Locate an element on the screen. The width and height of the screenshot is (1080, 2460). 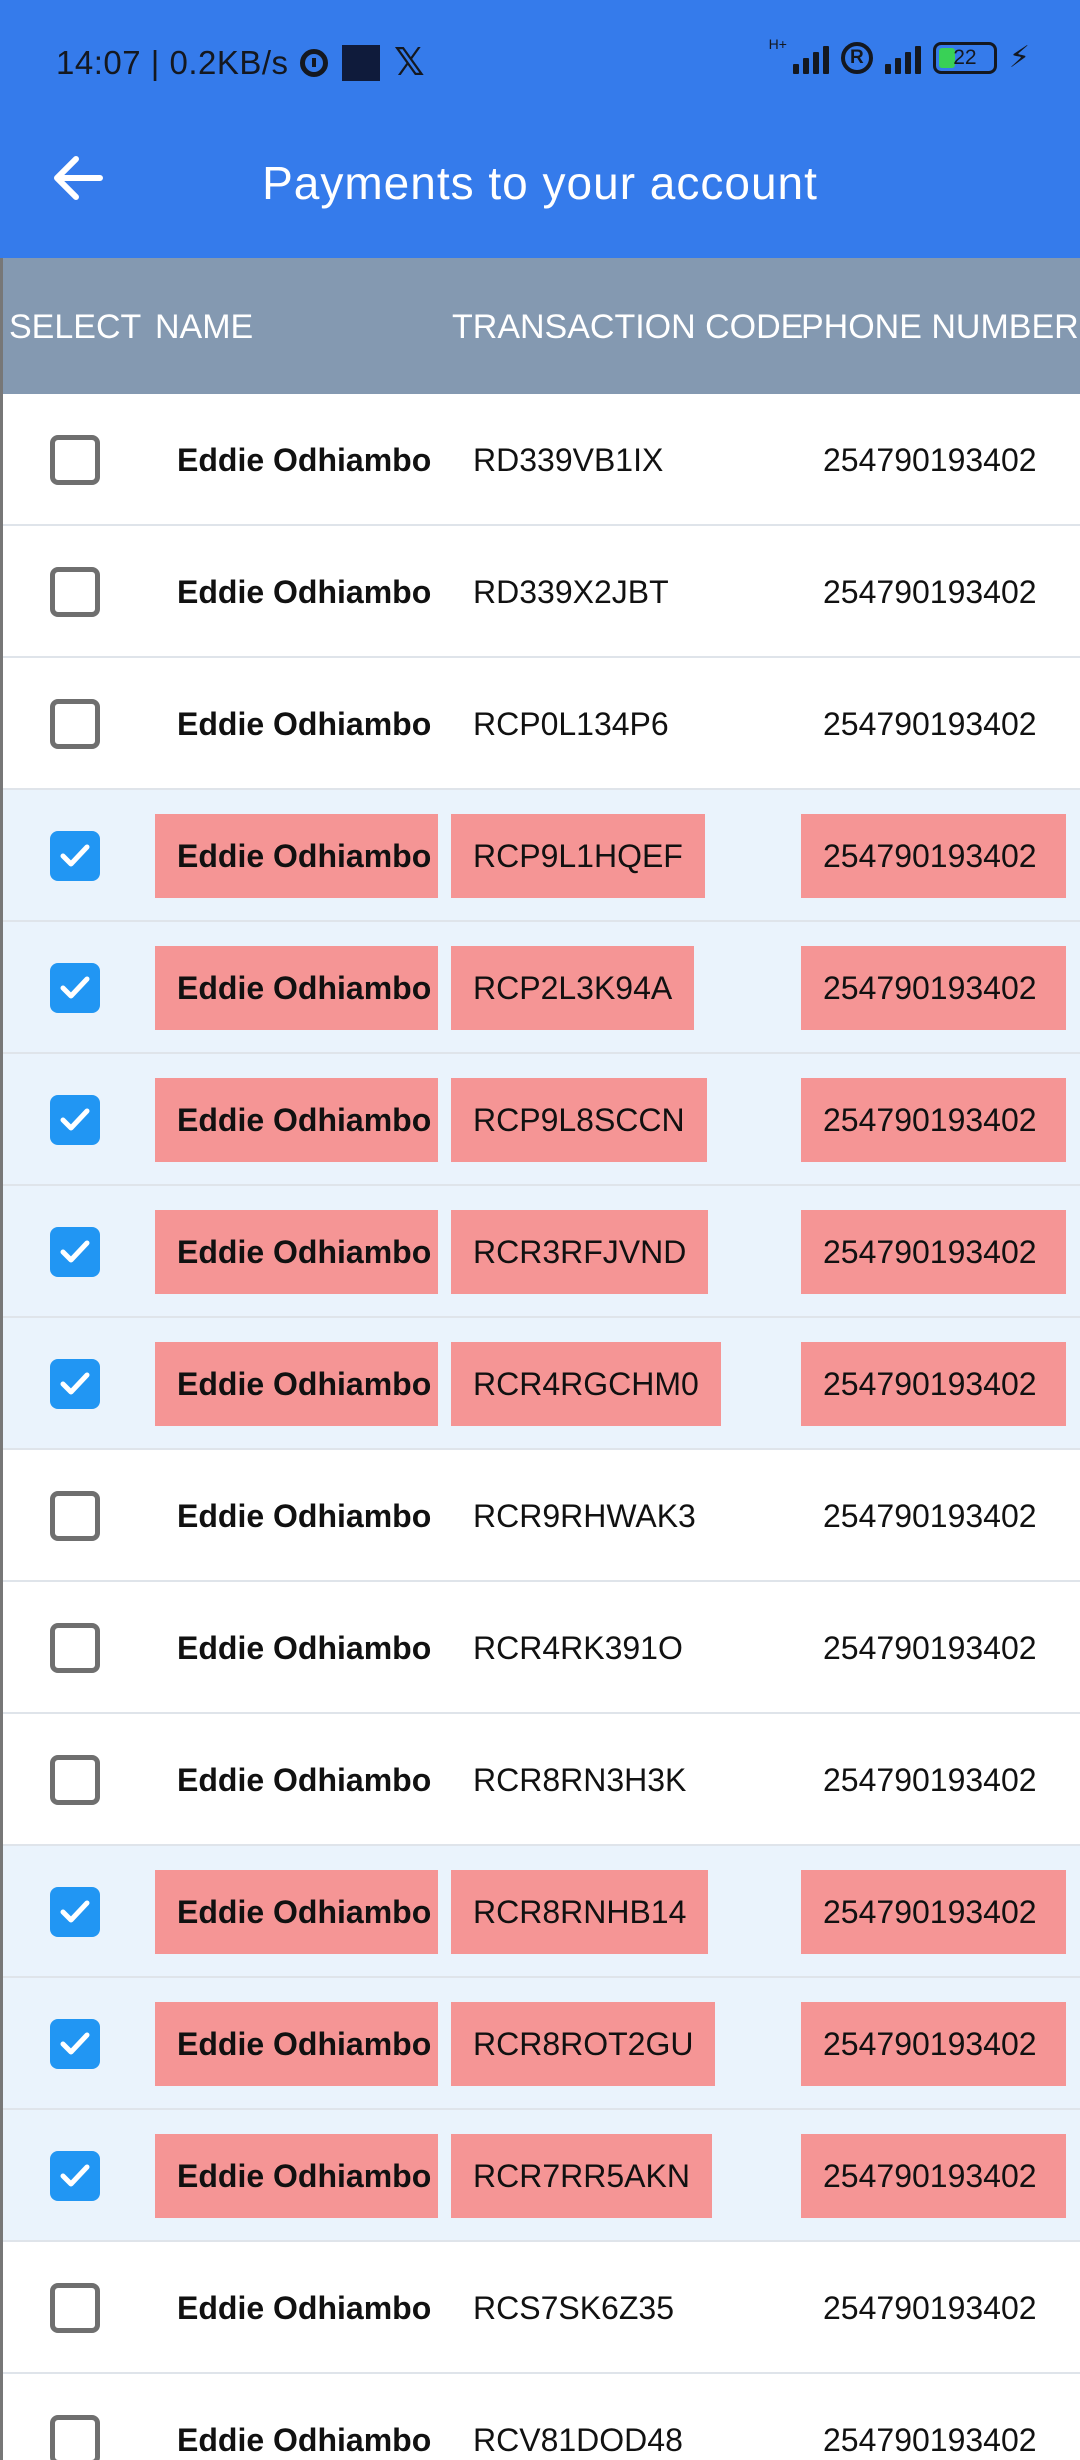
battery-icon: 22 is located at coordinates (964, 57).